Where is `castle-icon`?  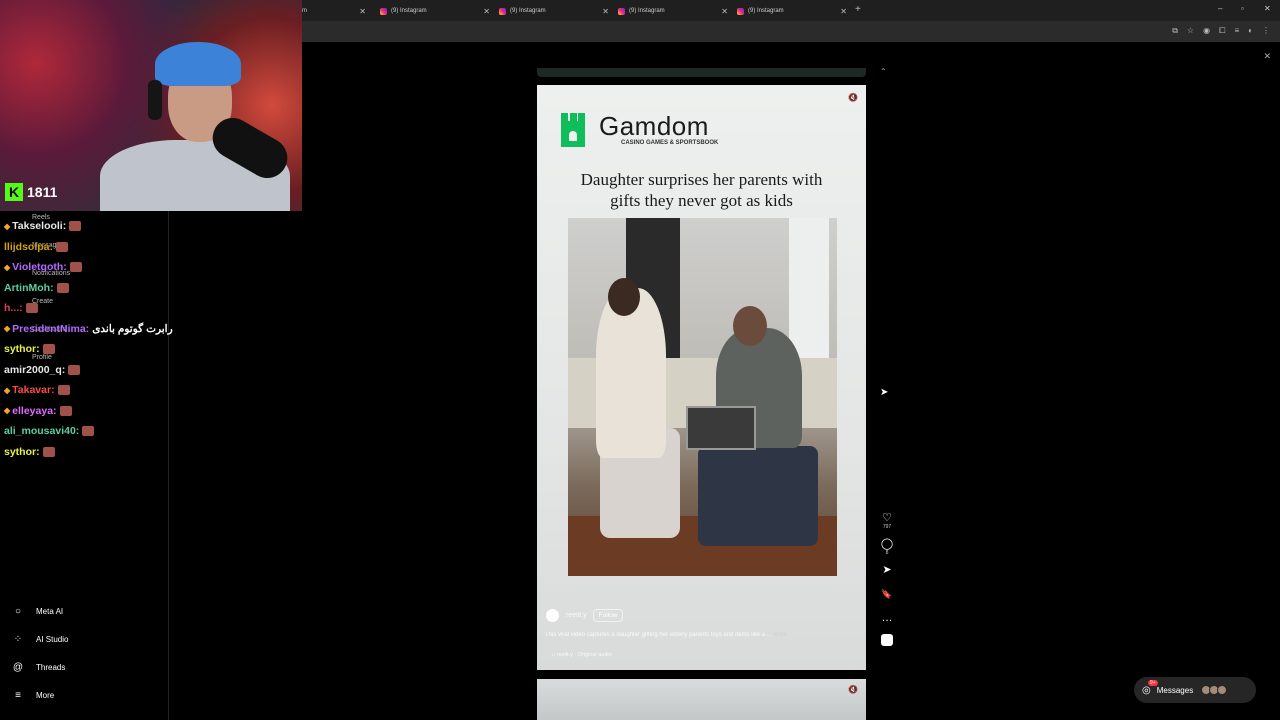 castle-icon is located at coordinates (573, 128).